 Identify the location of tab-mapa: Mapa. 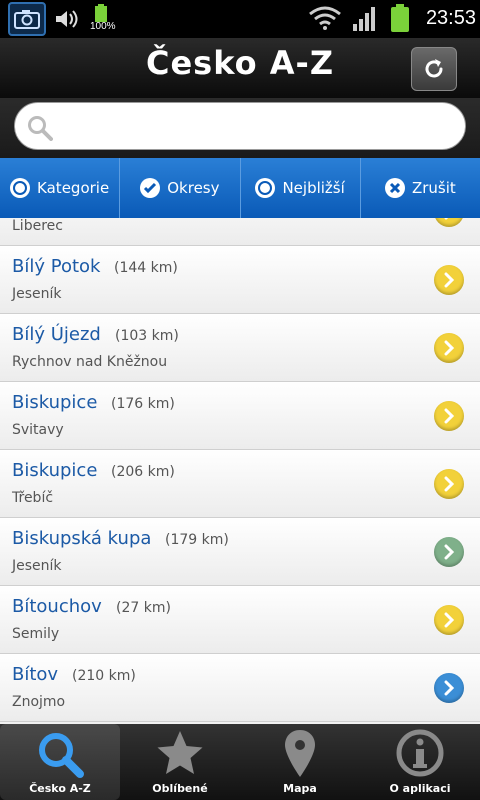
(300, 762).